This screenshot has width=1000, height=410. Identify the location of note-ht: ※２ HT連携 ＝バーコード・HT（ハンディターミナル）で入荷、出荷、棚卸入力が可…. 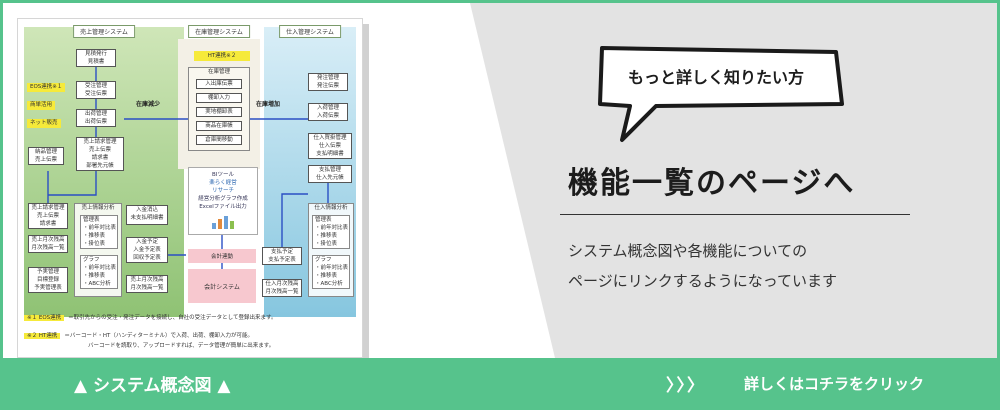
(138, 335).